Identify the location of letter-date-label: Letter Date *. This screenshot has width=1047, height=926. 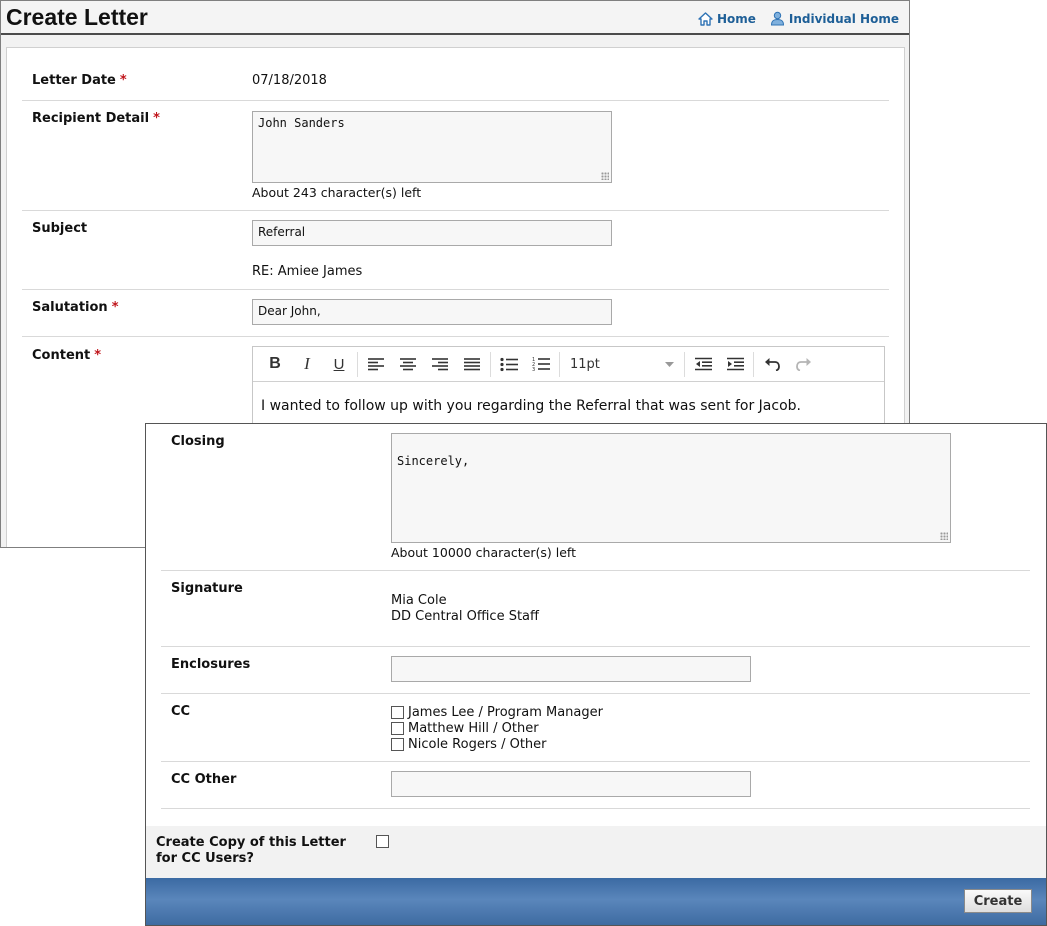
(79, 80).